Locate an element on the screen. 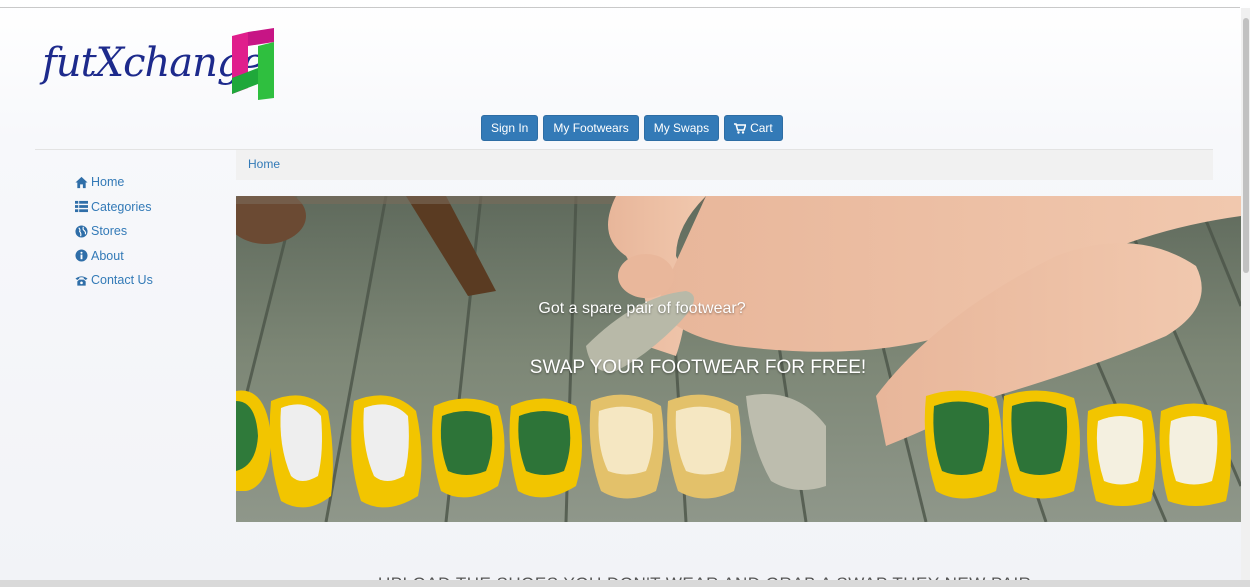 The image size is (1250, 587). sidebar-item-contact: Contact Us is located at coordinates (150, 280).